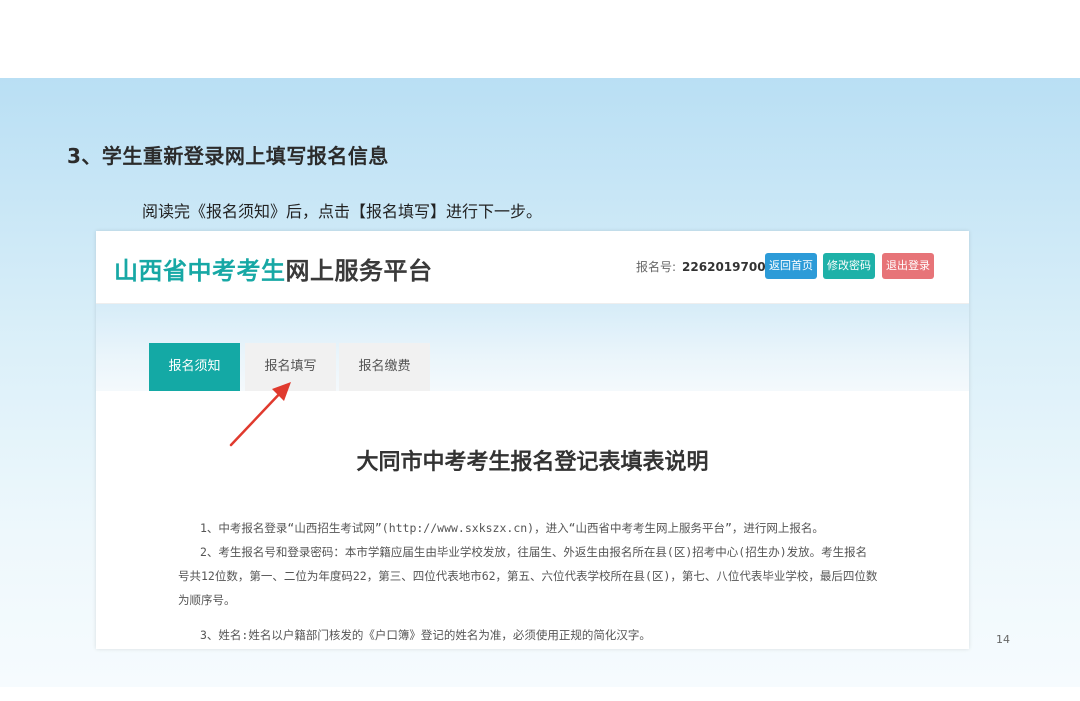  What do you see at coordinates (791, 266) in the screenshot?
I see `home-button: 返回首页` at bounding box center [791, 266].